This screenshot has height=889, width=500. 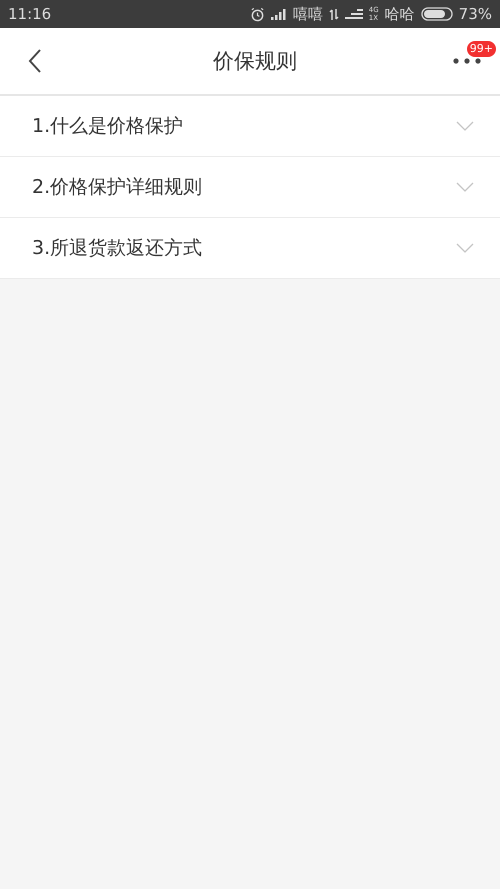 What do you see at coordinates (333, 14) in the screenshot?
I see `data-arrows-icon` at bounding box center [333, 14].